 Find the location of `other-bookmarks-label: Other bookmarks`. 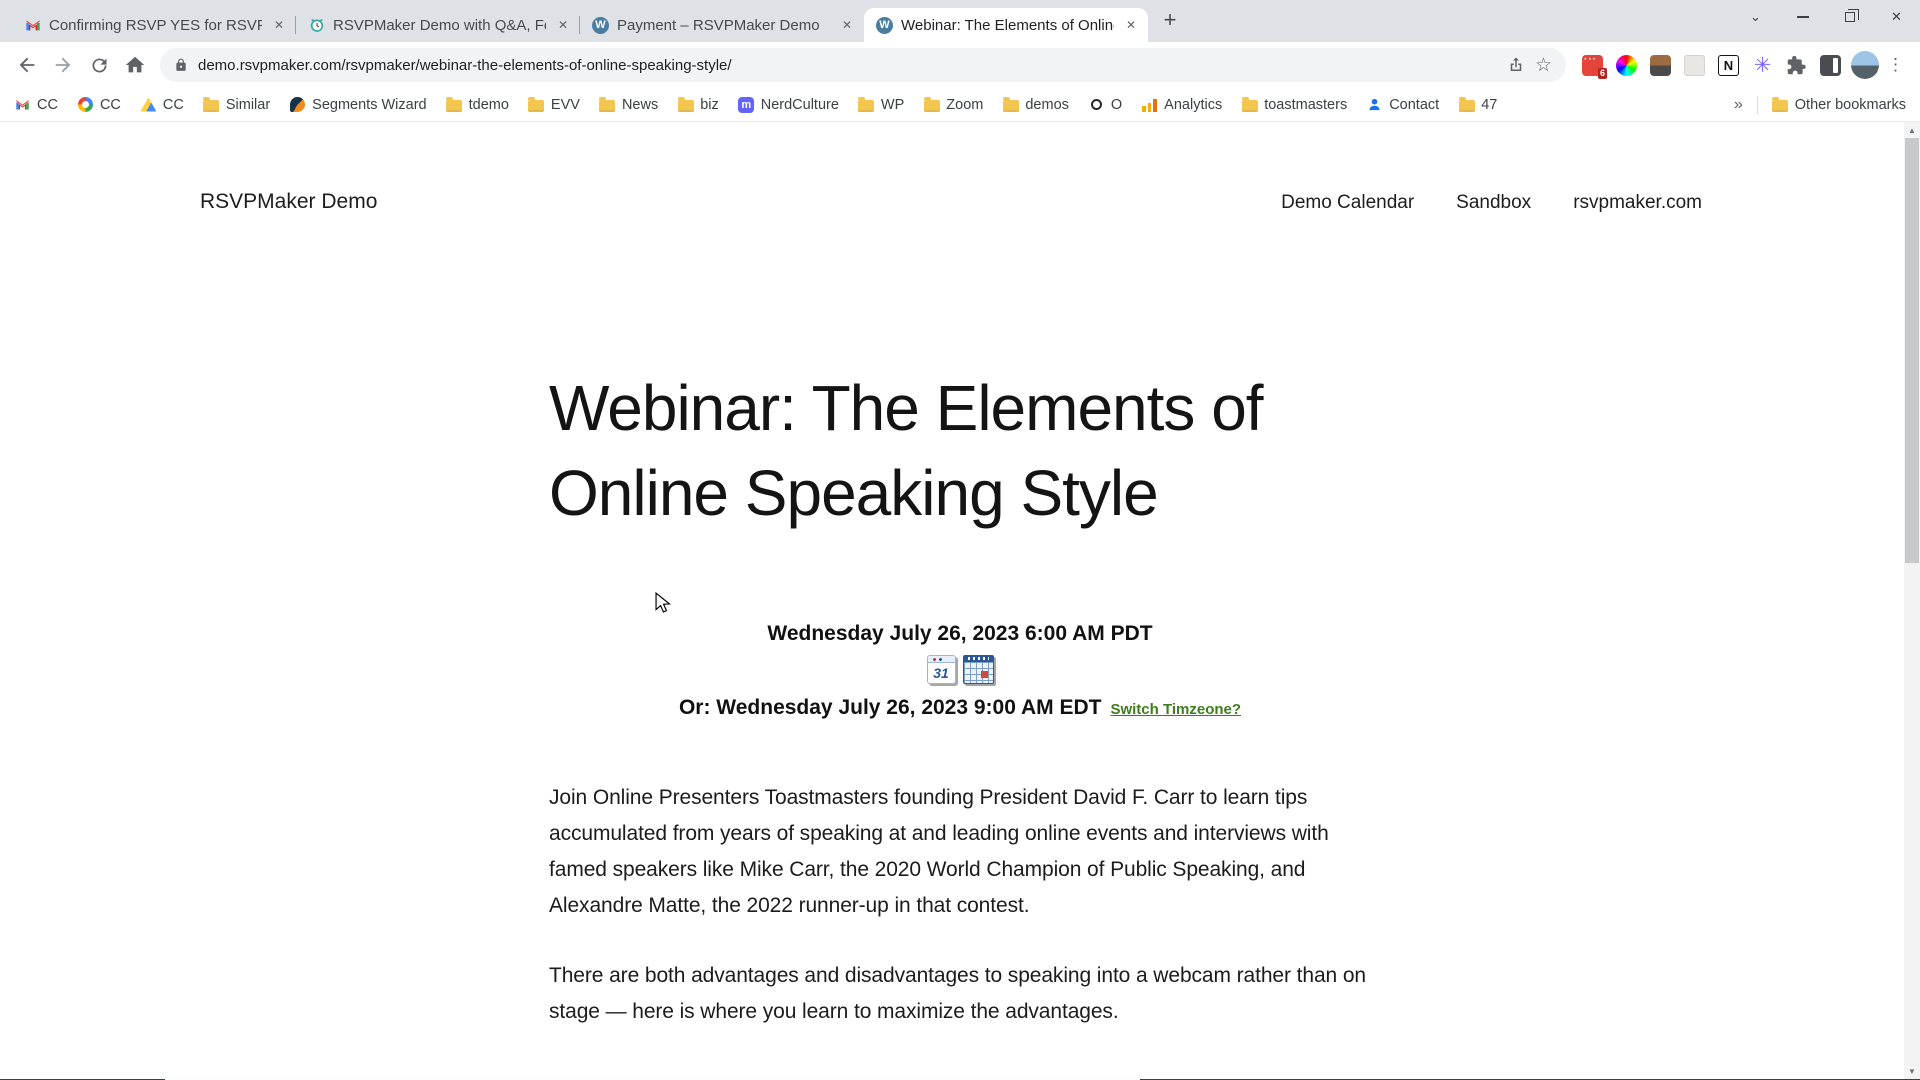

other-bookmarks-label: Other bookmarks is located at coordinates (1850, 104).